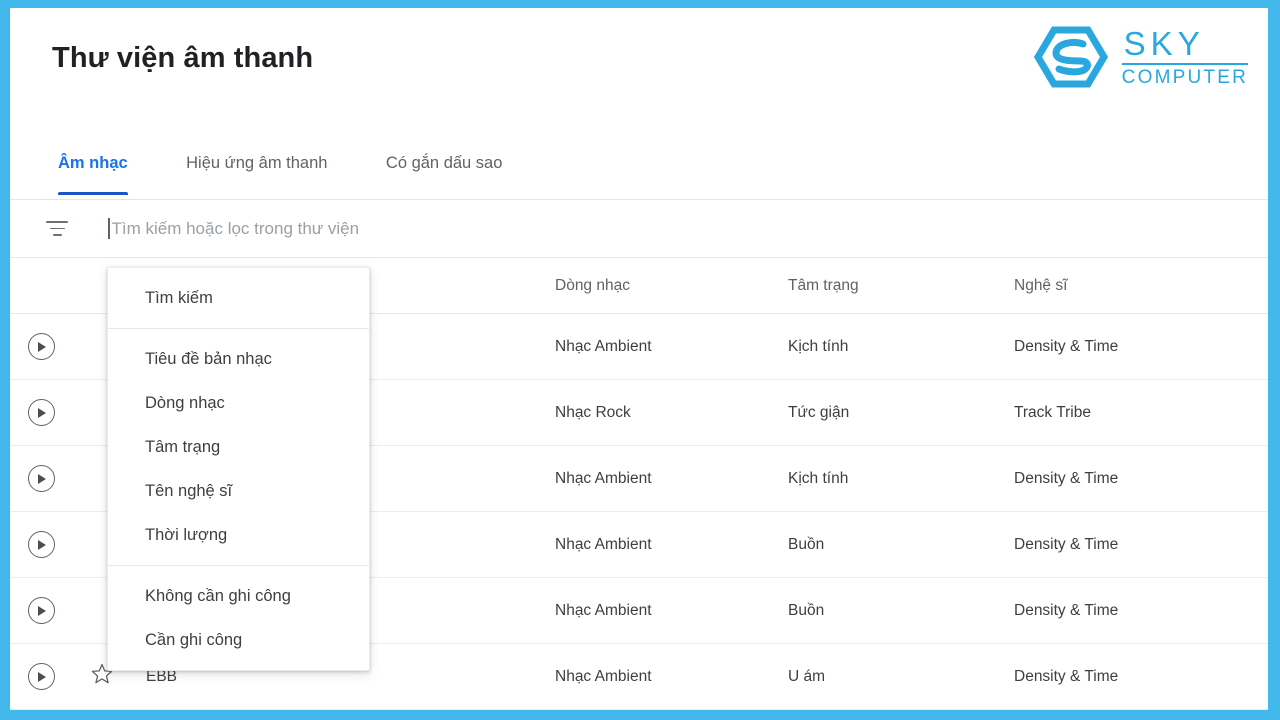  I want to click on sky-computer-logo: SKY COMPUTER, so click(1140, 56).